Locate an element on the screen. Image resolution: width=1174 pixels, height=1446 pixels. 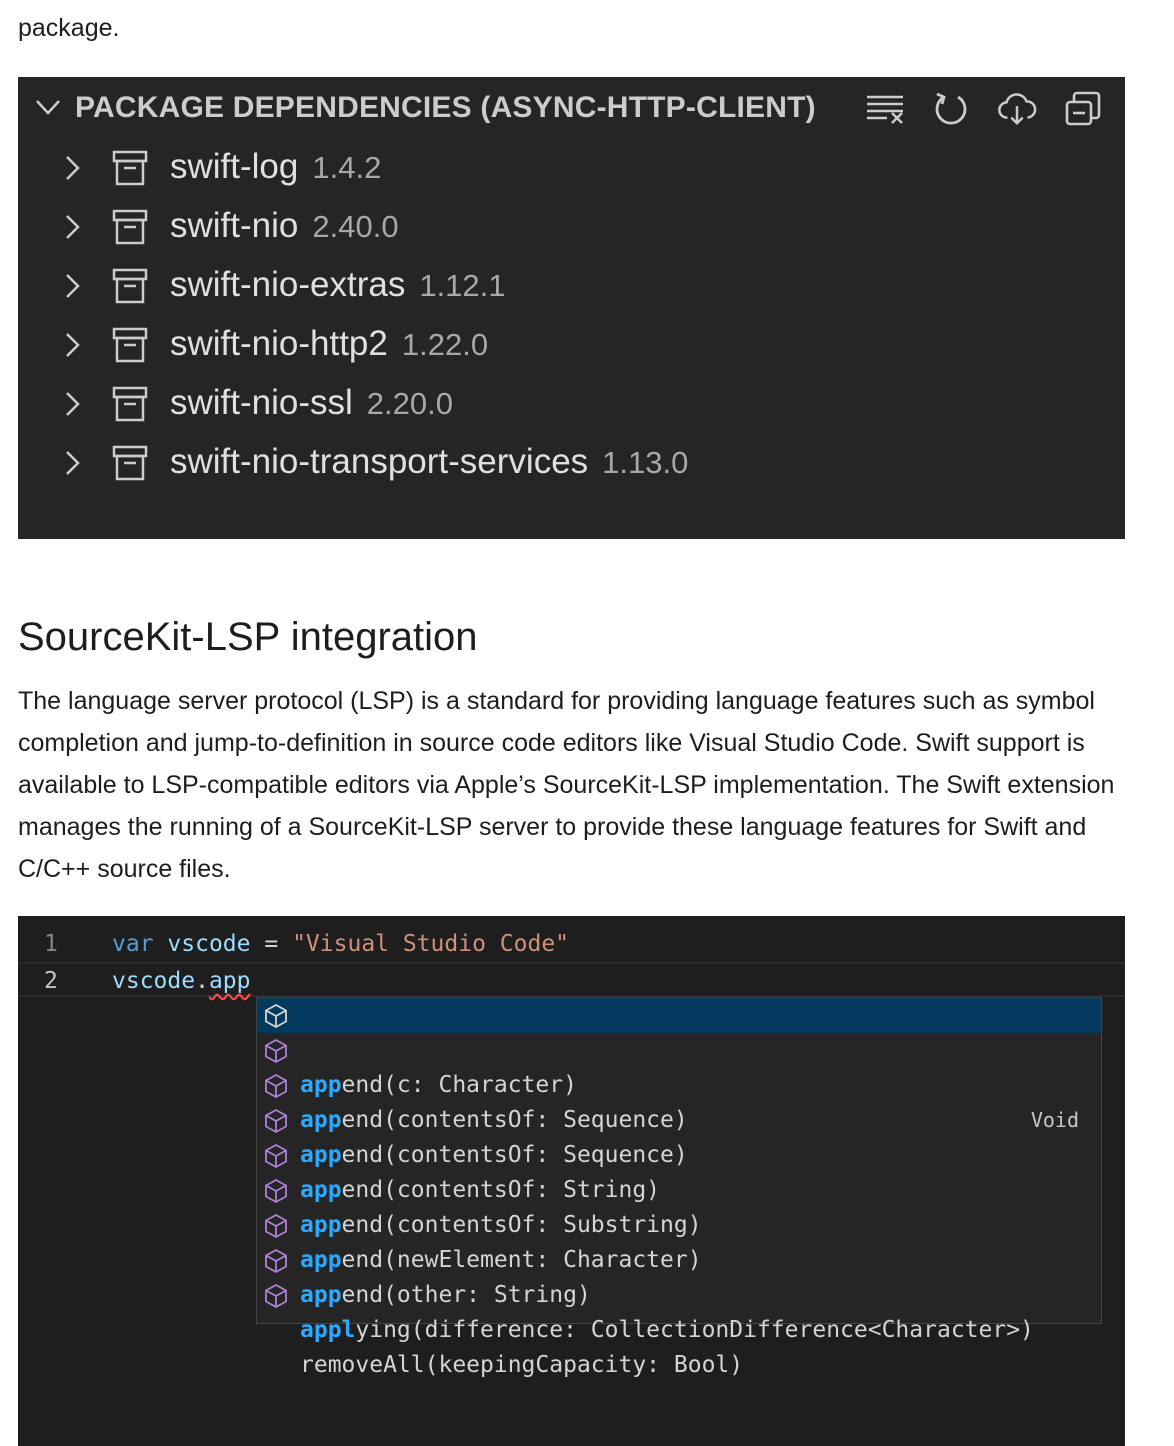
dependency-label: swift-nio-extras 1.12.1 is located at coordinates (338, 285).